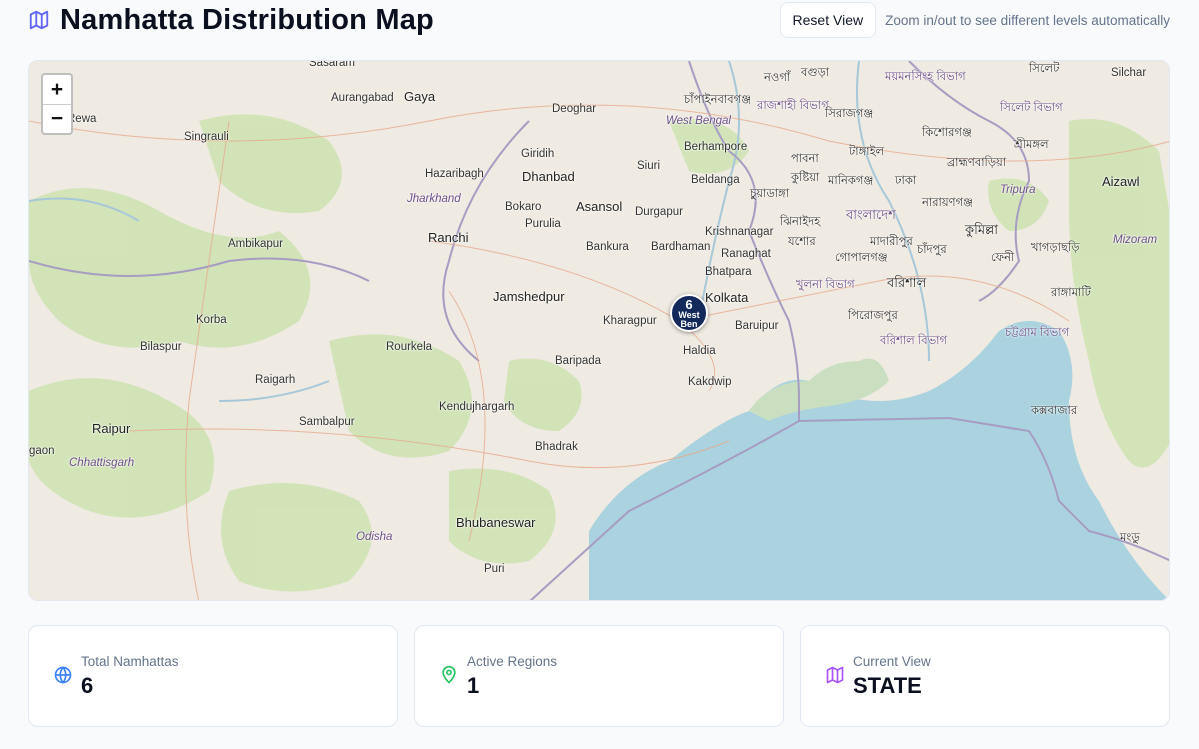 This screenshot has width=1199, height=749. What do you see at coordinates (130, 661) in the screenshot?
I see `stat-label: Total Namhattas` at bounding box center [130, 661].